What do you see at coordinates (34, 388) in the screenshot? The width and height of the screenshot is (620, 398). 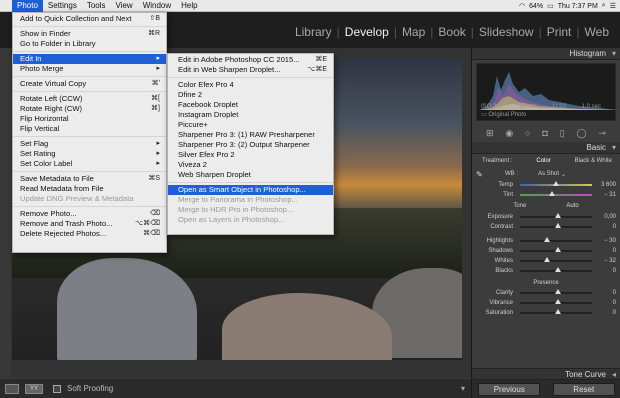 I see `before-after-button: YY` at bounding box center [34, 388].